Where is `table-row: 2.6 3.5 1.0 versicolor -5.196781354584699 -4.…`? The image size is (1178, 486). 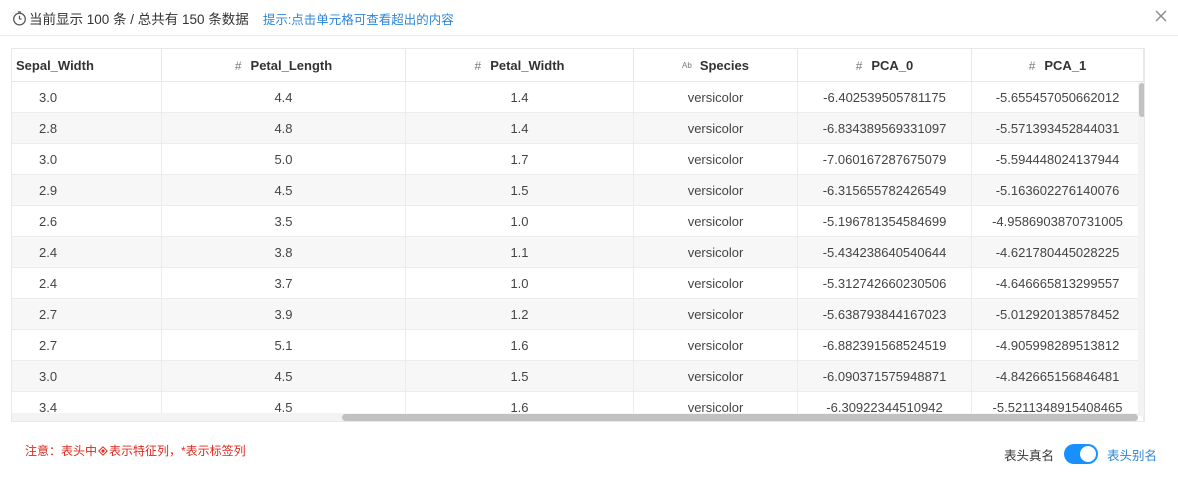
table-row: 2.6 3.5 1.0 versicolor -5.196781354584699 -4.… is located at coordinates (578, 221).